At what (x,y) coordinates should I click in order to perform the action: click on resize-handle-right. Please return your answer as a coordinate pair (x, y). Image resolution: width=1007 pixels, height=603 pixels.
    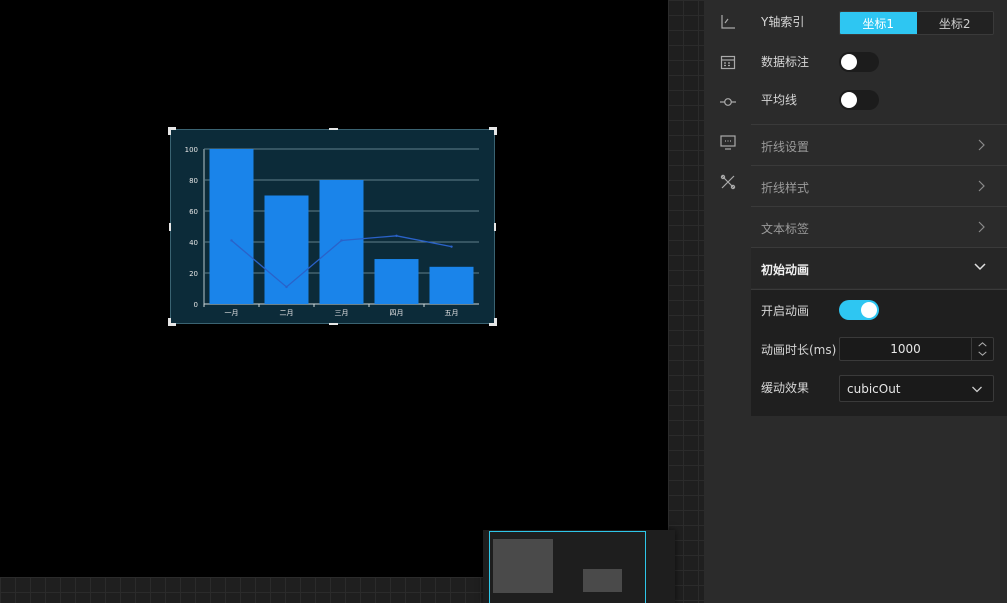
    Looking at the image, I should click on (495, 227).